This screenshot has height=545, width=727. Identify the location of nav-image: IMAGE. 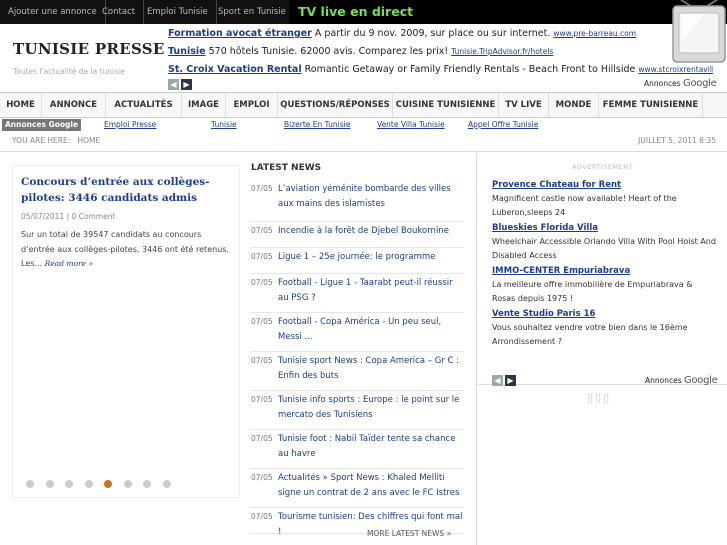
(204, 105).